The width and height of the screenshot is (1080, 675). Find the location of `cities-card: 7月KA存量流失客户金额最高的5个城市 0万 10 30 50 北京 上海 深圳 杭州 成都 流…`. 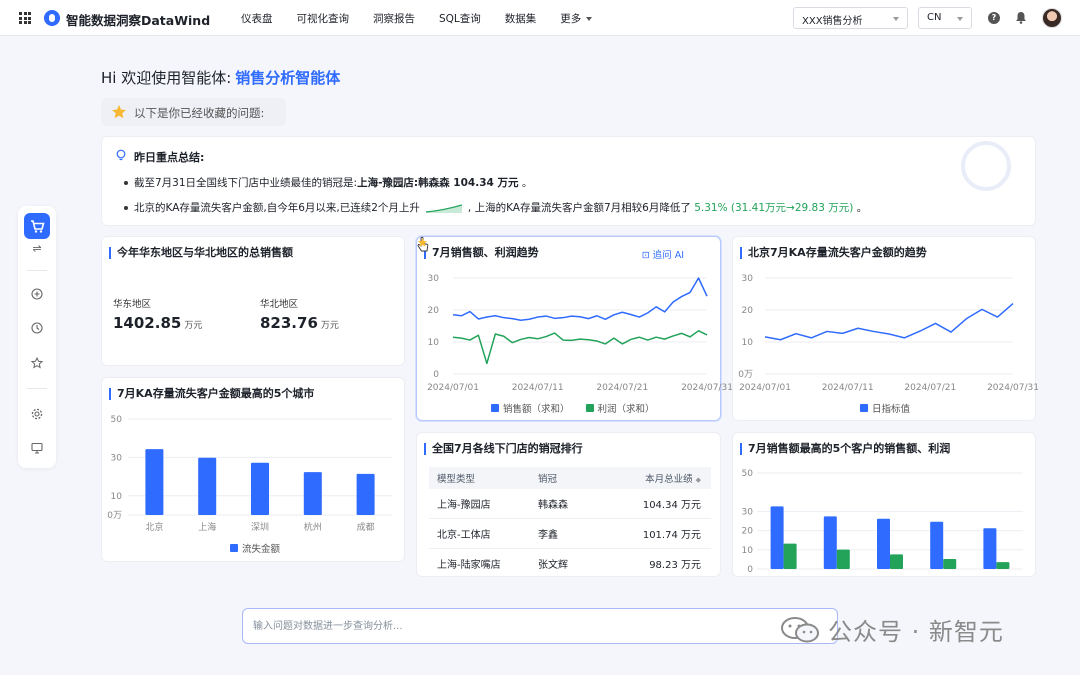

cities-card: 7月KA存量流失客户金额最高的5个城市 0万 10 30 50 北京 上海 深圳 杭州 成都 流… is located at coordinates (253, 469).